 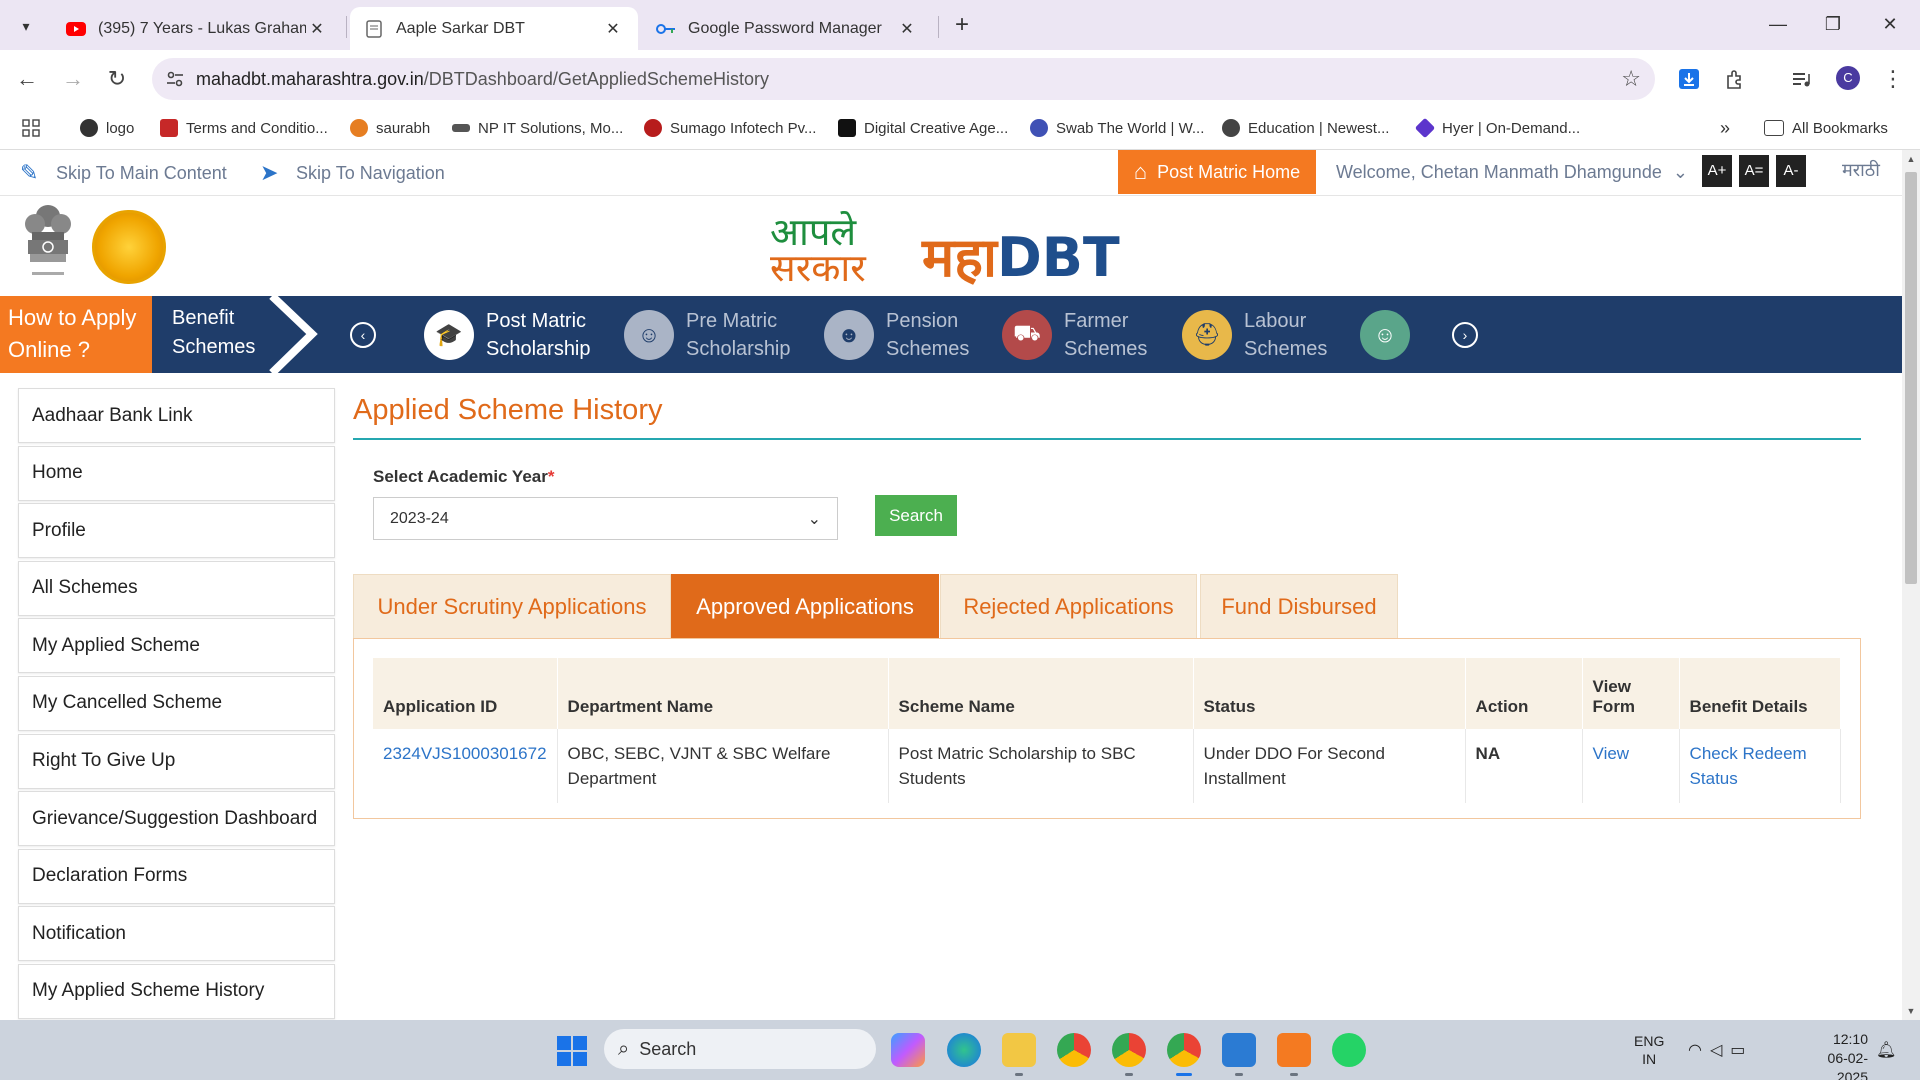 What do you see at coordinates (123, 173) in the screenshot?
I see `skip-main-link: ✎ Skip To Main Content` at bounding box center [123, 173].